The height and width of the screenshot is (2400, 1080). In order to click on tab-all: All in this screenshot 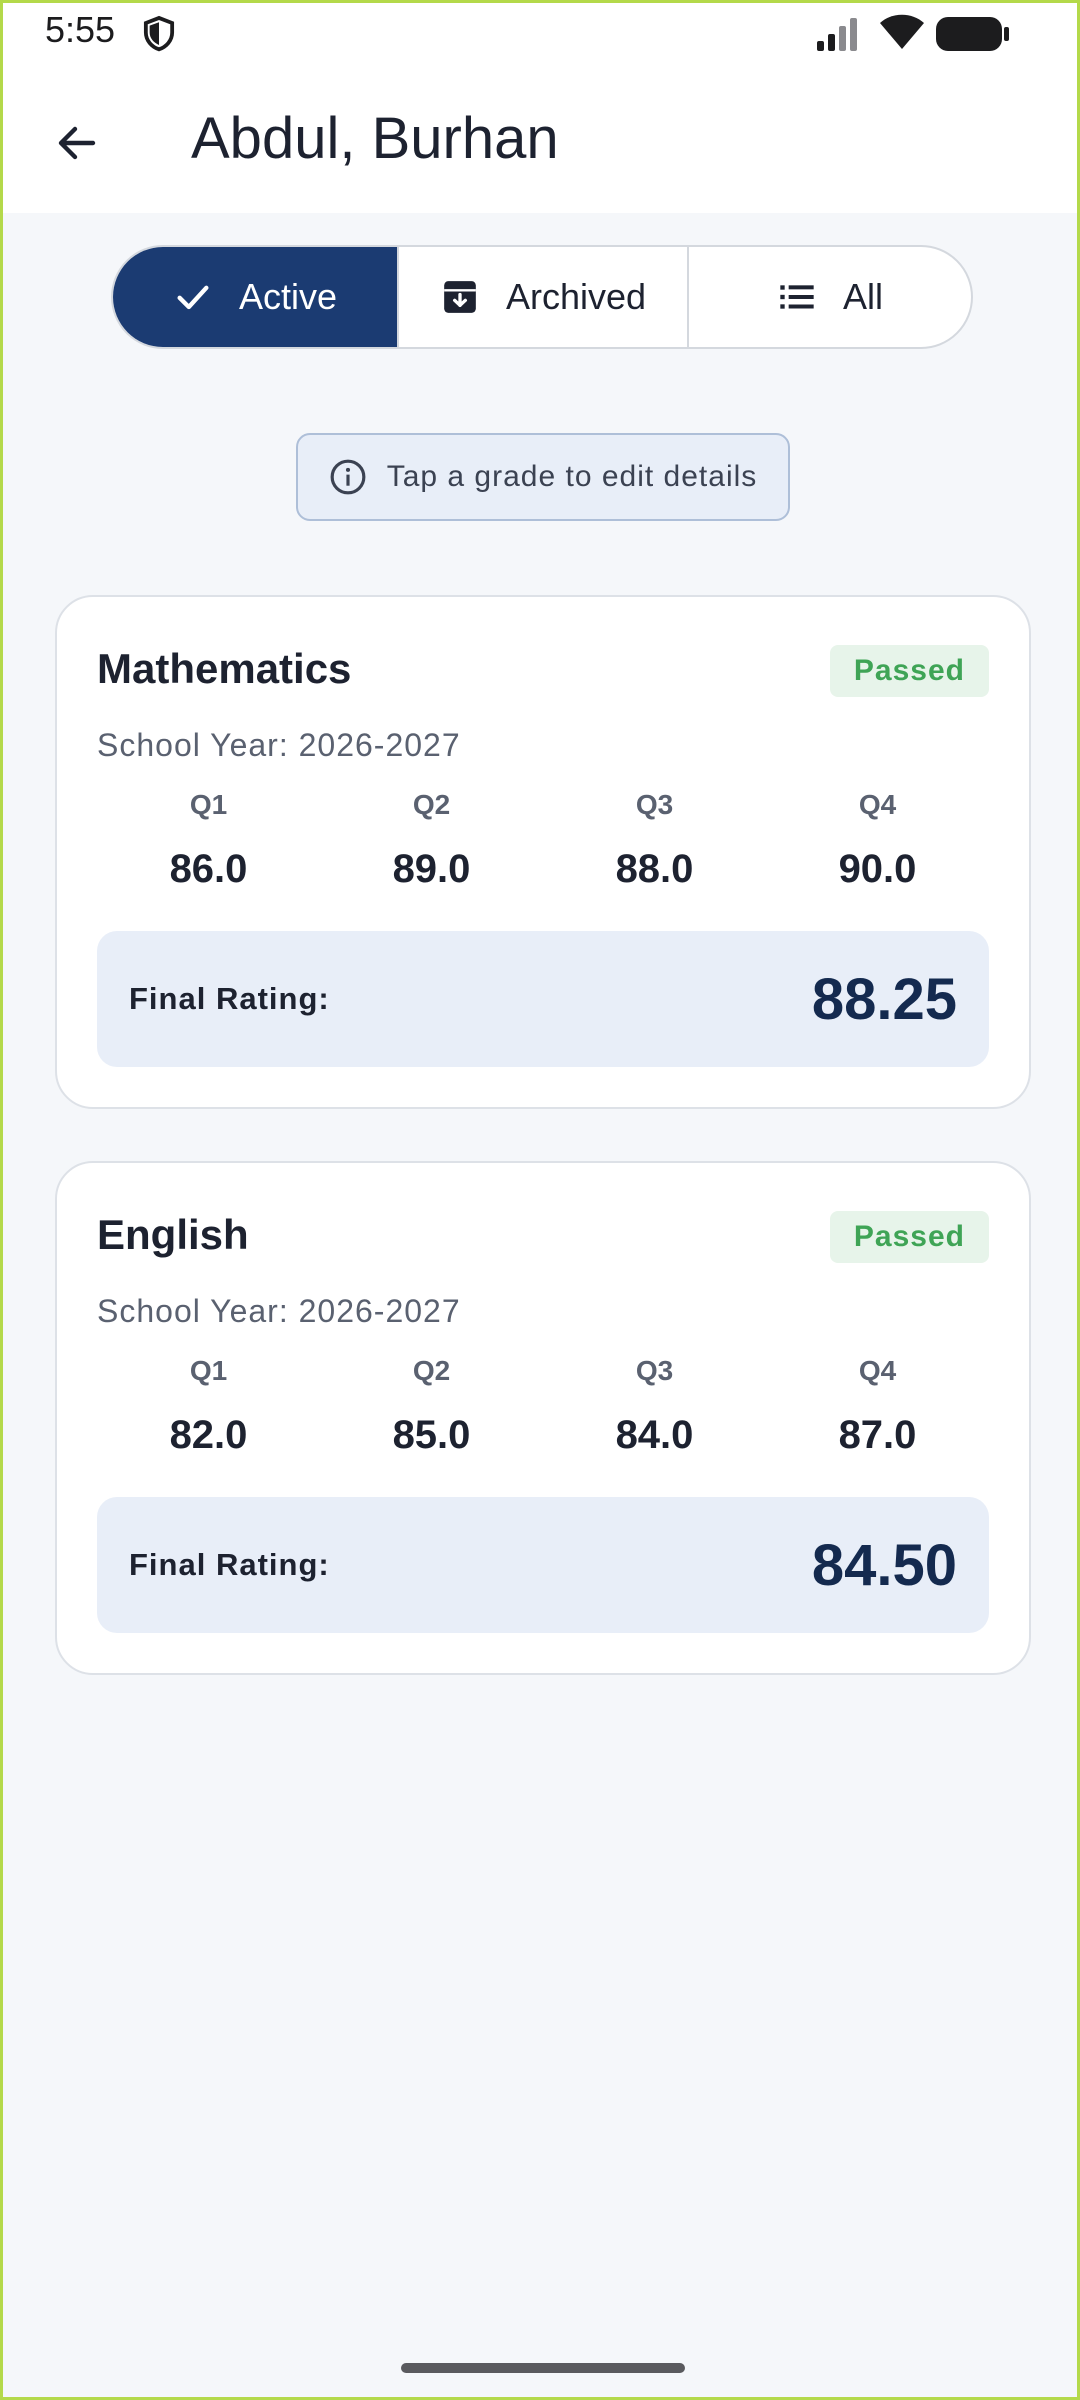, I will do `click(830, 297)`.